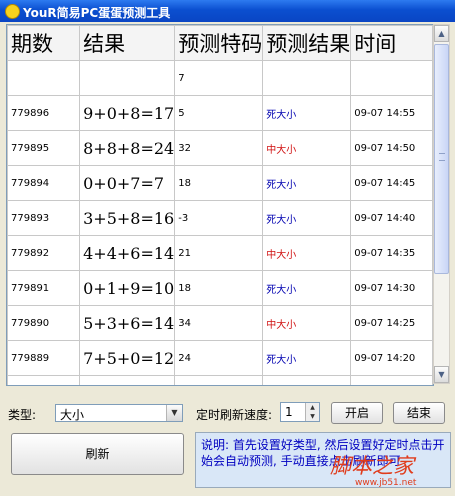 The height and width of the screenshot is (496, 455). I want to click on scroll-thumb, so click(441, 159).